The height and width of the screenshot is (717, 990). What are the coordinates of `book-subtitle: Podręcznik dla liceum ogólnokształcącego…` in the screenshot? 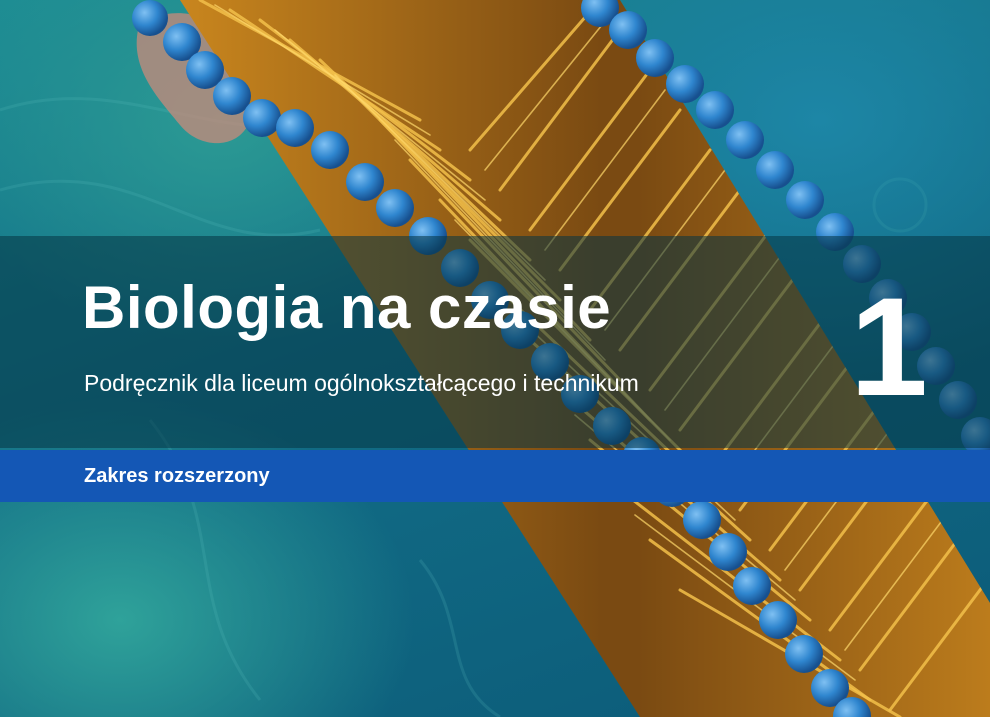 It's located at (361, 383).